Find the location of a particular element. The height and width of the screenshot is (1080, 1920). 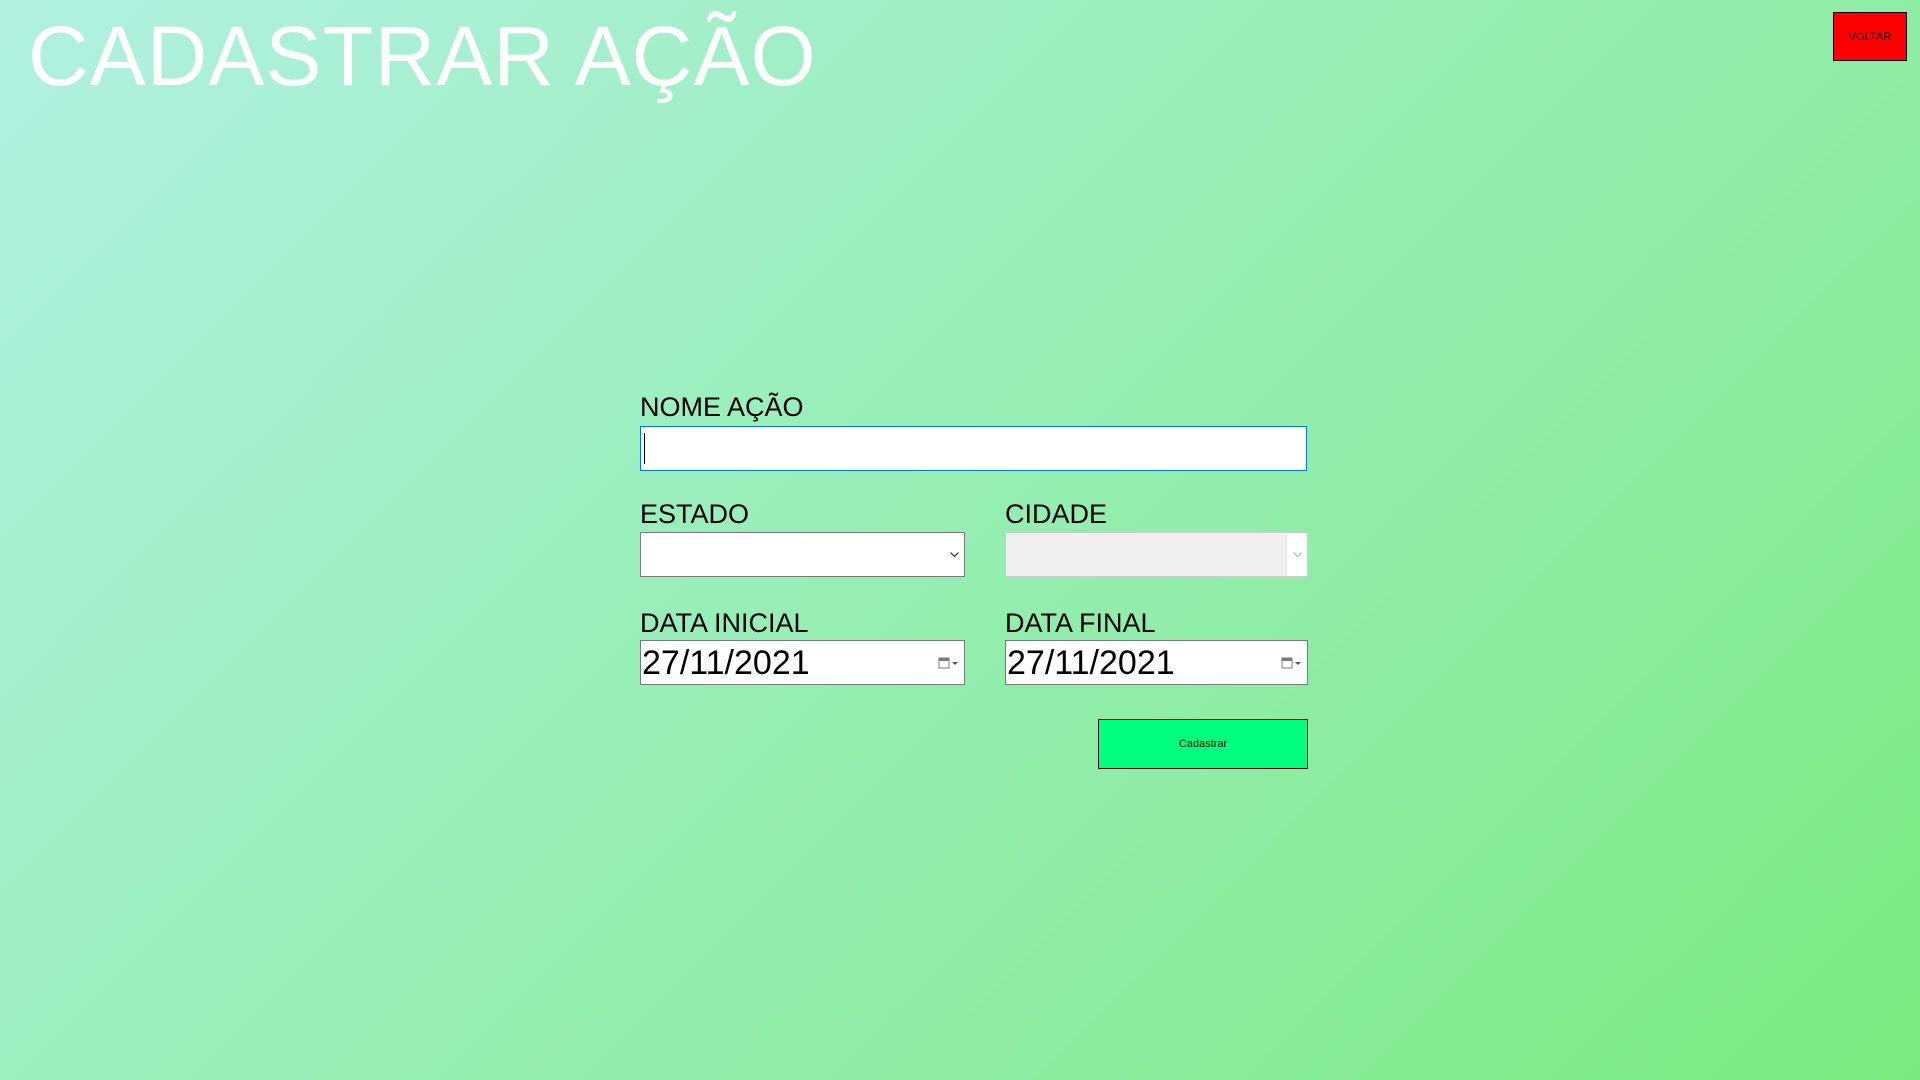

cadastrar-button: Cadastrar is located at coordinates (1203, 744).